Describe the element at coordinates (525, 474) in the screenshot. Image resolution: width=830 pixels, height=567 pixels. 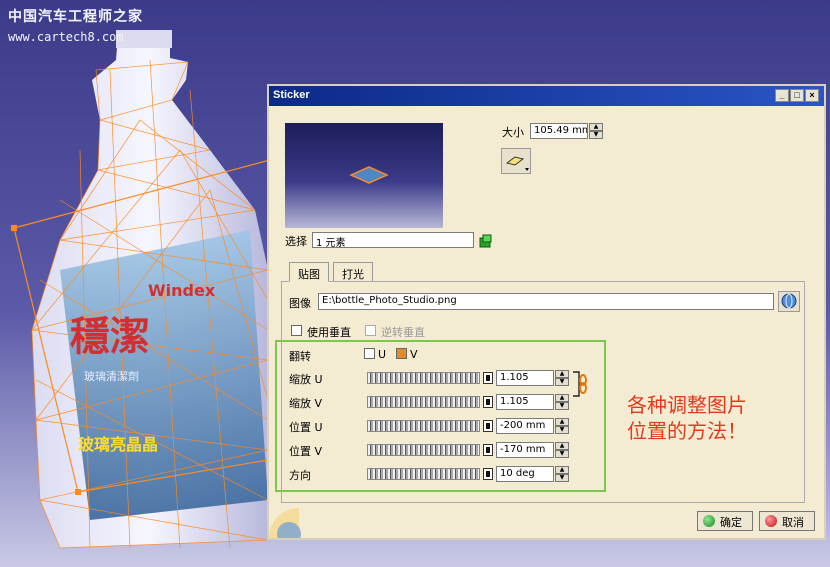
I see `parameter-value-input: 10 deg` at that location.